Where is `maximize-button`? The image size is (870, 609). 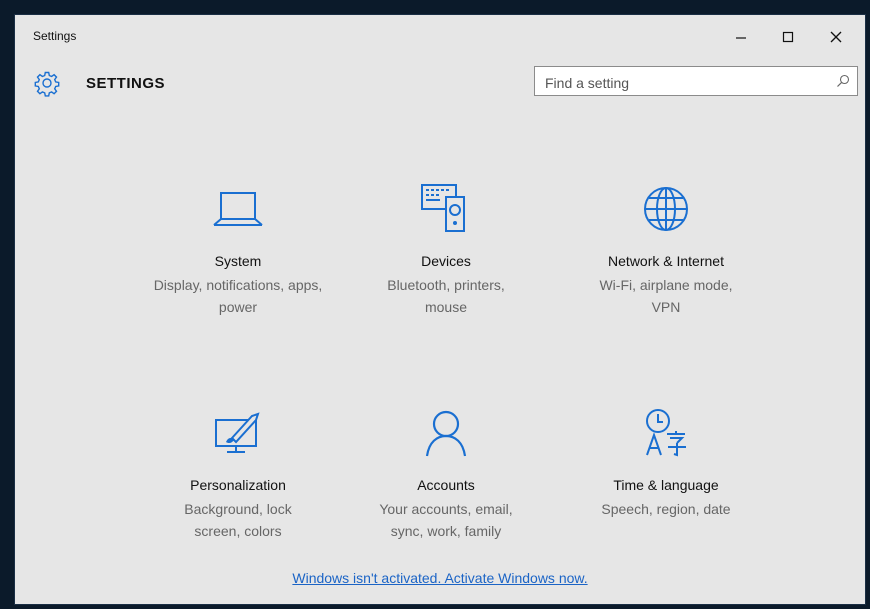
maximize-button is located at coordinates (788, 37).